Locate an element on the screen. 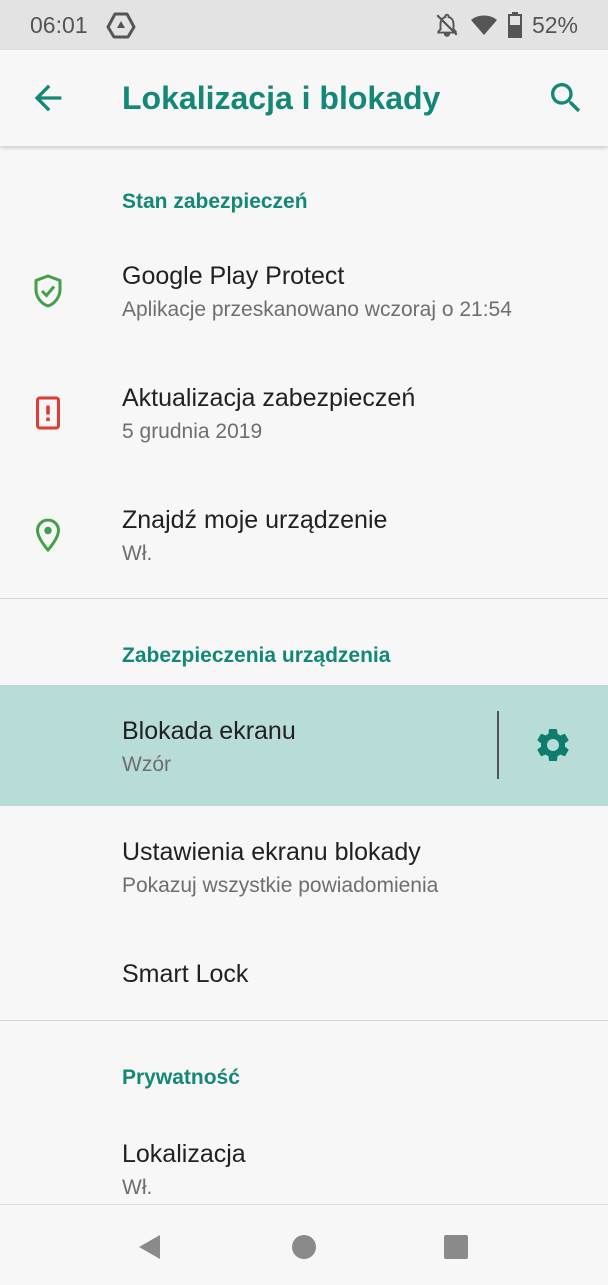  arrow-back-icon is located at coordinates (48, 98).